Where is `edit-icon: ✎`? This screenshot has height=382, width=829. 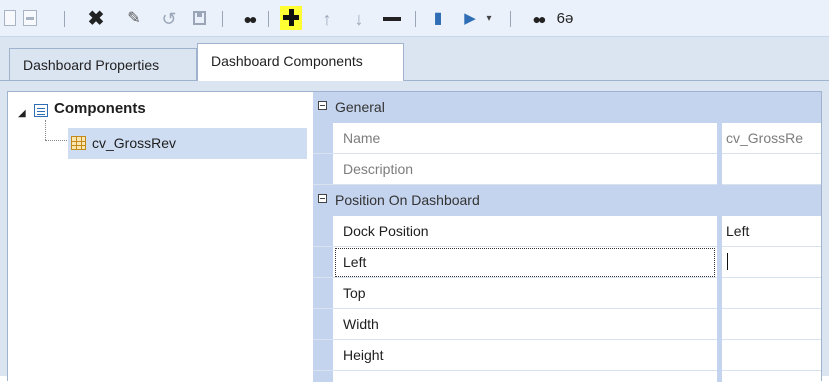
edit-icon: ✎ is located at coordinates (134, 19).